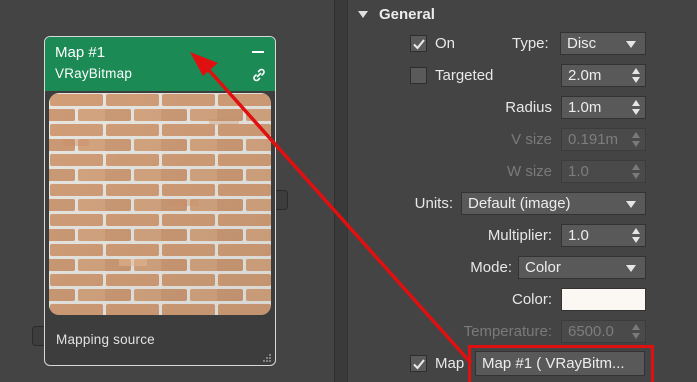 The width and height of the screenshot is (697, 382). Describe the element at coordinates (507, 331) in the screenshot. I see `temperature-label: Temperature:` at that location.